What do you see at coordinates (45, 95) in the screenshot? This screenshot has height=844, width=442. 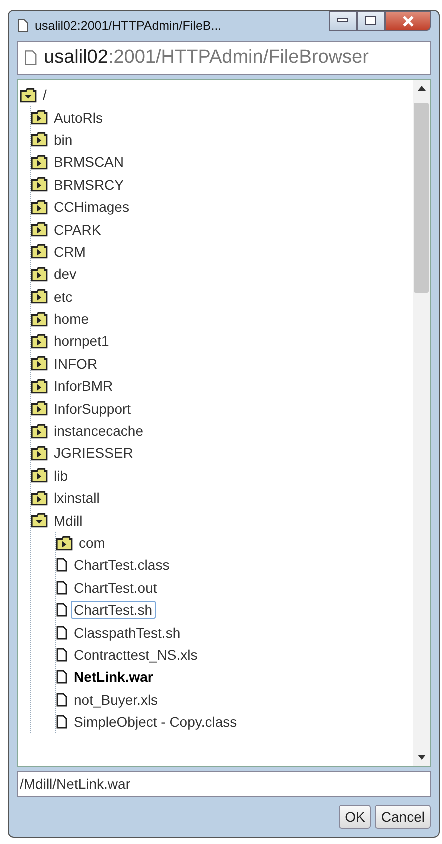 I see `folder-item: /` at bounding box center [45, 95].